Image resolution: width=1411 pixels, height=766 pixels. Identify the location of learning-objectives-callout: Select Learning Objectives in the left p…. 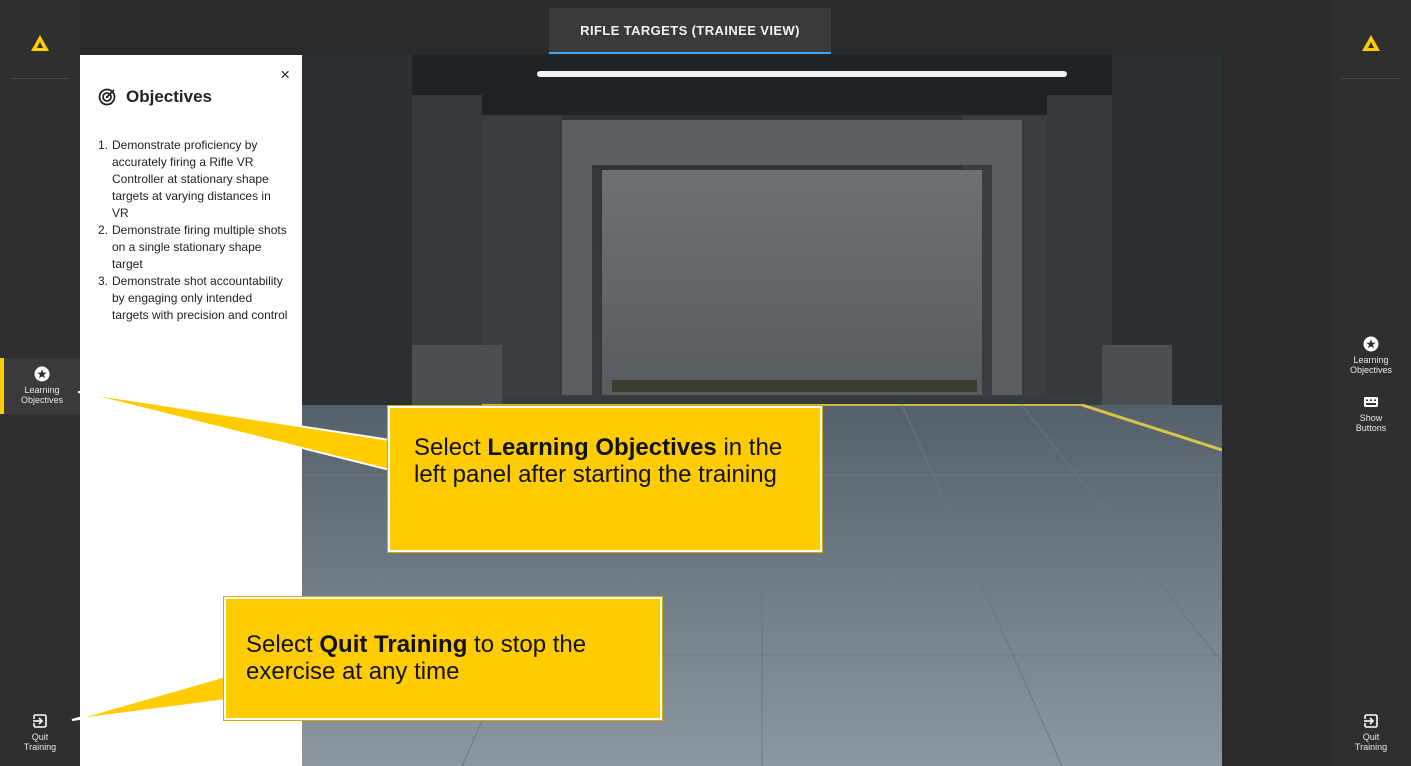
(605, 479).